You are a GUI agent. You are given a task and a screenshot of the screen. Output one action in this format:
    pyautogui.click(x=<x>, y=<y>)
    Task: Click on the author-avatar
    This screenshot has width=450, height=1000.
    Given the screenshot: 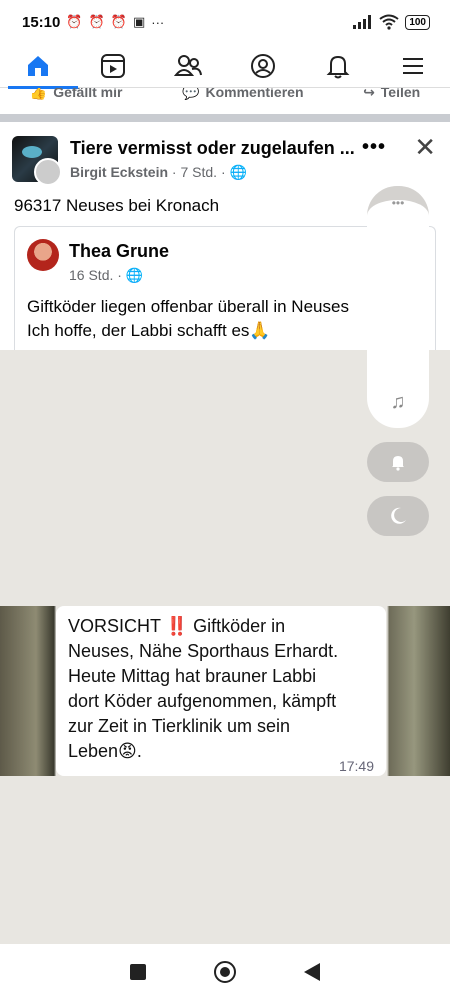 What is the action you would take?
    pyautogui.click(x=48, y=172)
    